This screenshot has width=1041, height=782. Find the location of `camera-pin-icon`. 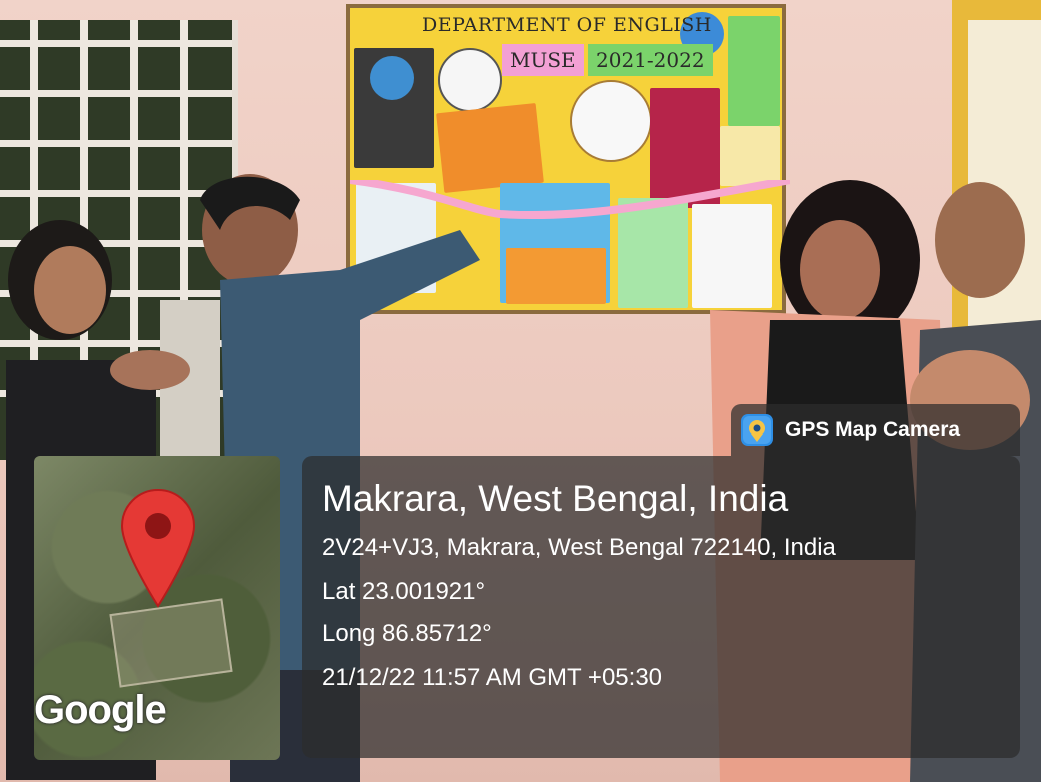

camera-pin-icon is located at coordinates (757, 430).